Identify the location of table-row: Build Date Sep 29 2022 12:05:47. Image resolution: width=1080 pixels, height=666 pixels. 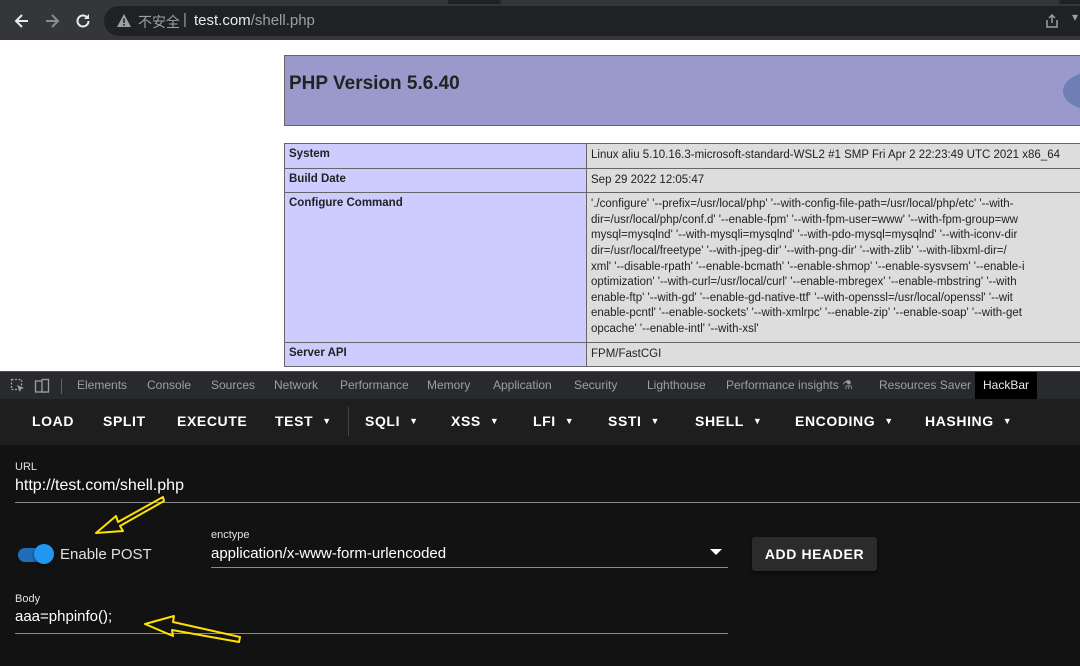
(682, 180).